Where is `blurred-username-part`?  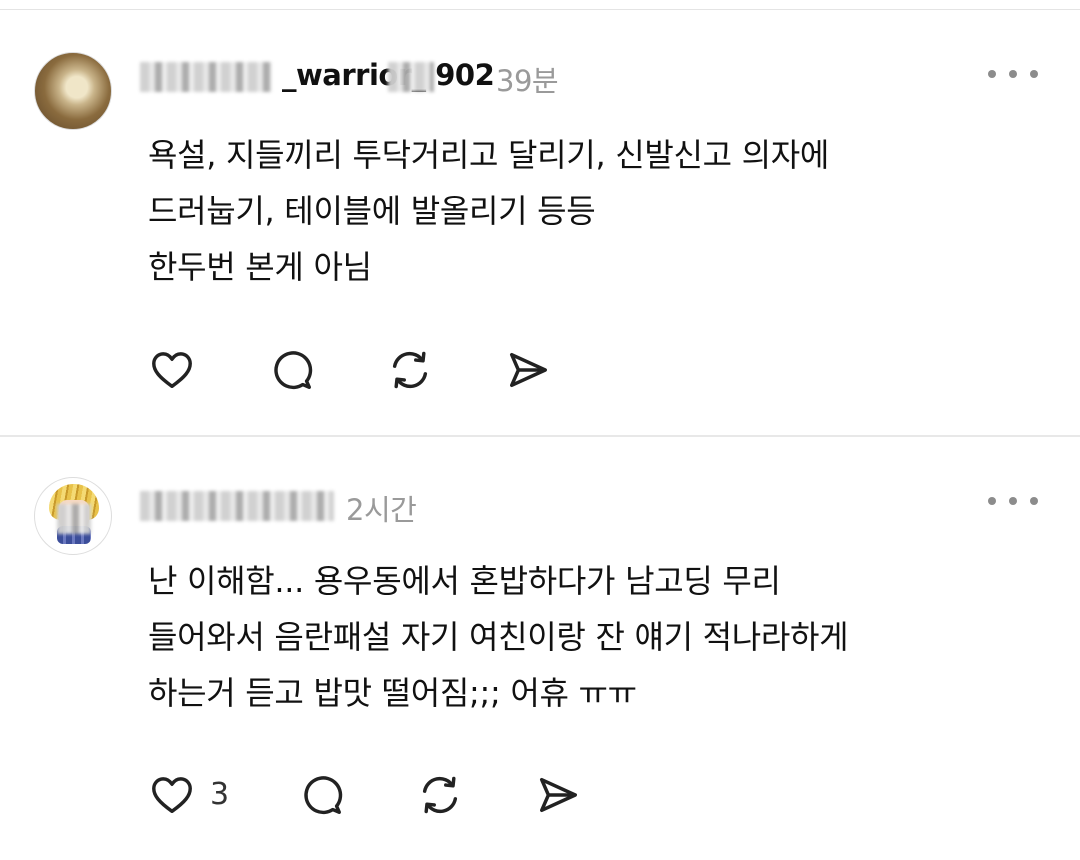 blurred-username-part is located at coordinates (411, 77).